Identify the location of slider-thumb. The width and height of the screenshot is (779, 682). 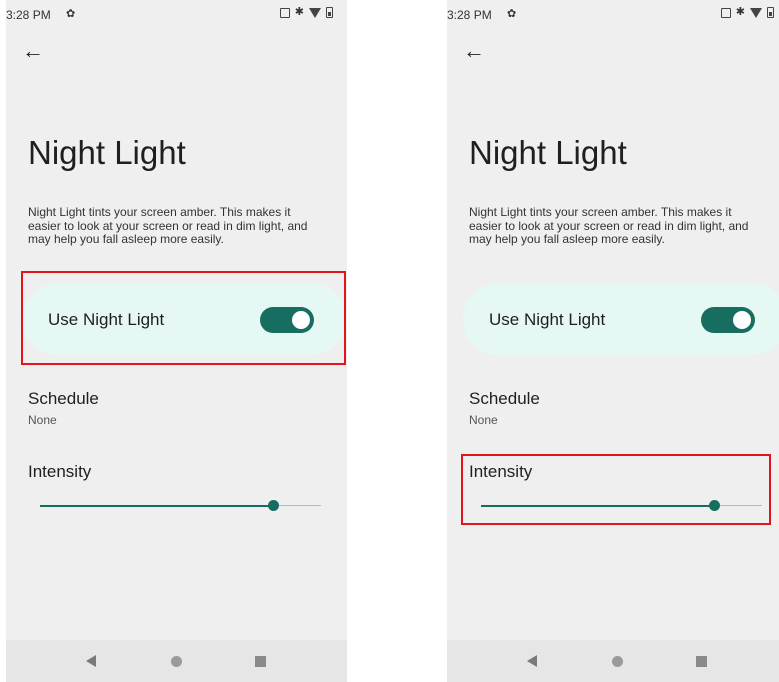
(274, 505).